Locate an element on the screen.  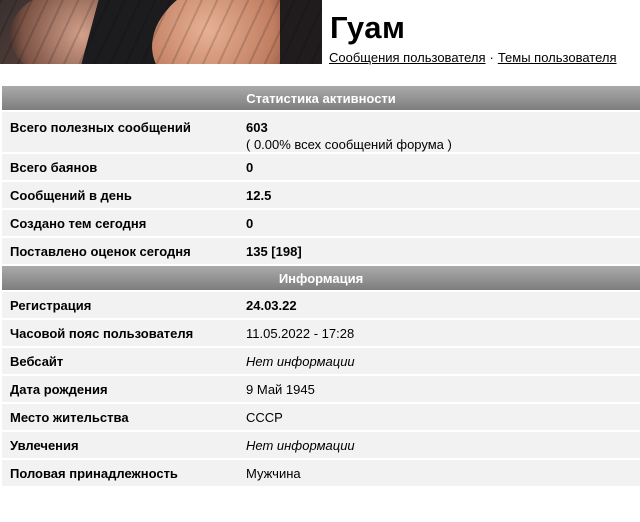
info-row-location: Место жительства СССР is located at coordinates (321, 417).